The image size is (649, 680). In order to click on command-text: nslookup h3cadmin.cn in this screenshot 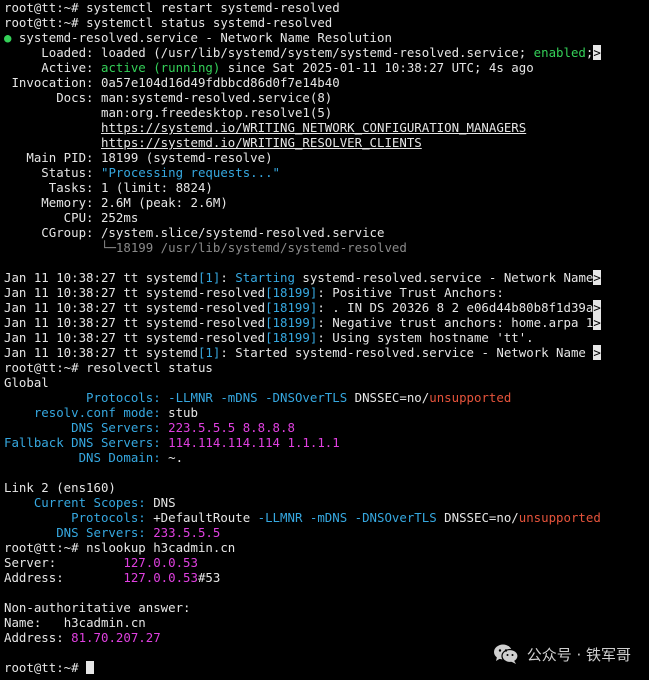, I will do `click(161, 547)`.